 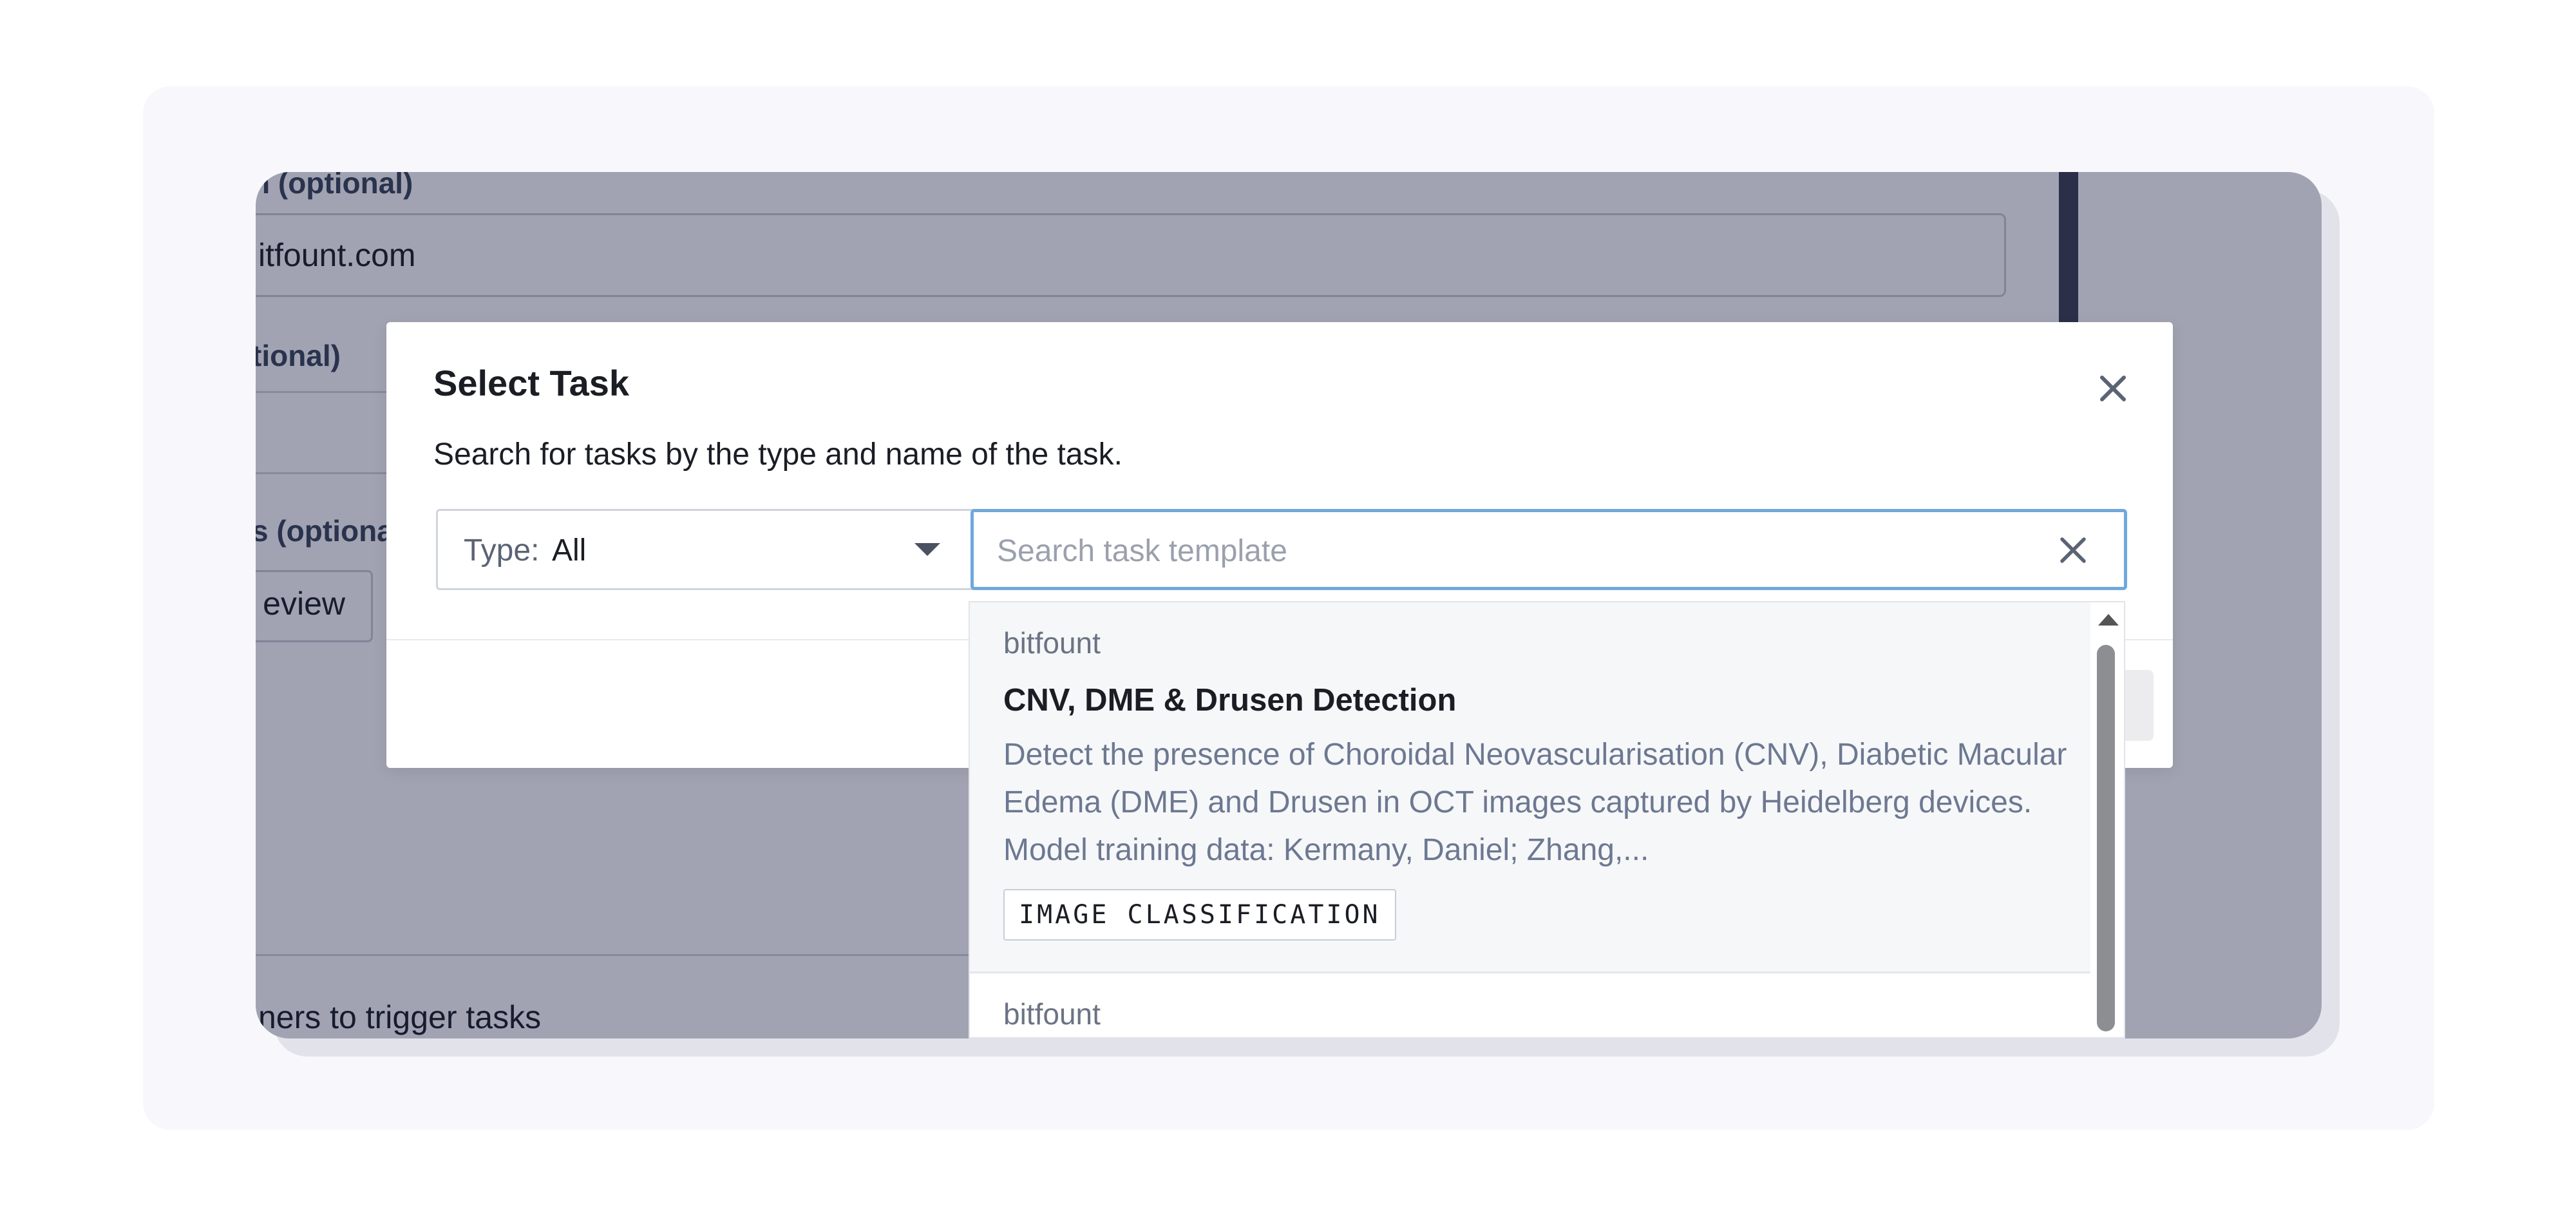 What do you see at coordinates (1230, 700) in the screenshot?
I see `task-name: CNV, DME & Drusen Detection` at bounding box center [1230, 700].